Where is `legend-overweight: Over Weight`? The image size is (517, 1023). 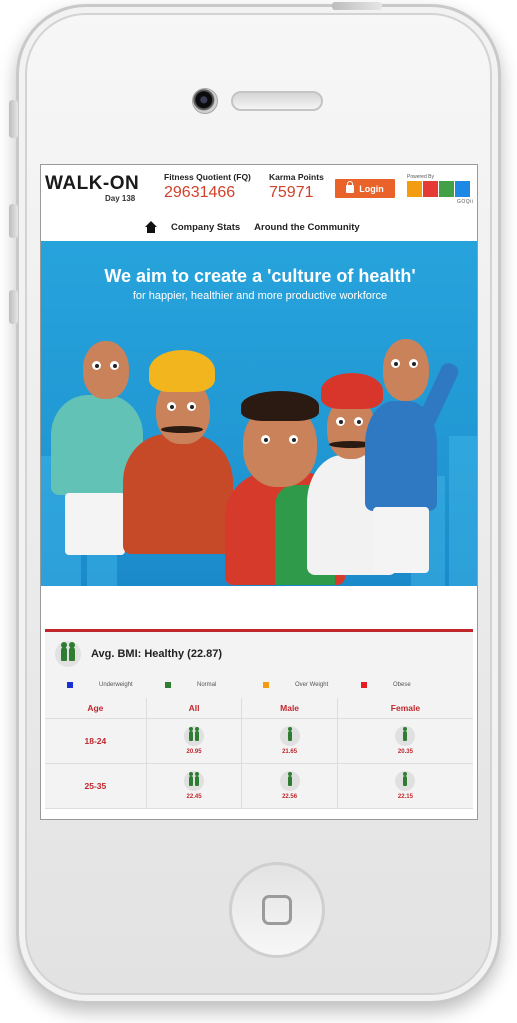
legend-overweight: Over Weight is located at coordinates (312, 685).